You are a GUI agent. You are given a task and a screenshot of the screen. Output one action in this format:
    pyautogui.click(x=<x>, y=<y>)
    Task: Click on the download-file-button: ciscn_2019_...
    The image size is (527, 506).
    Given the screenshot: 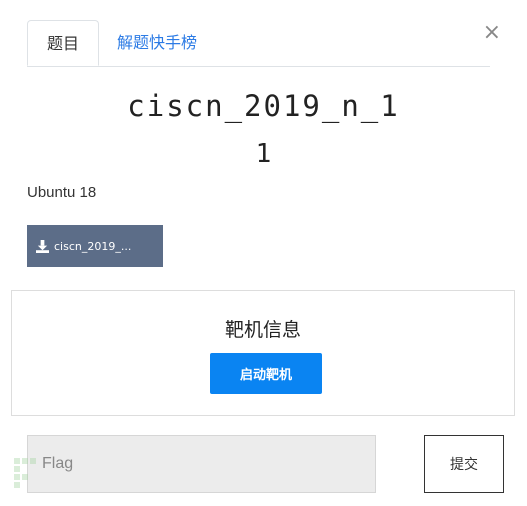 What is the action you would take?
    pyautogui.click(x=95, y=246)
    